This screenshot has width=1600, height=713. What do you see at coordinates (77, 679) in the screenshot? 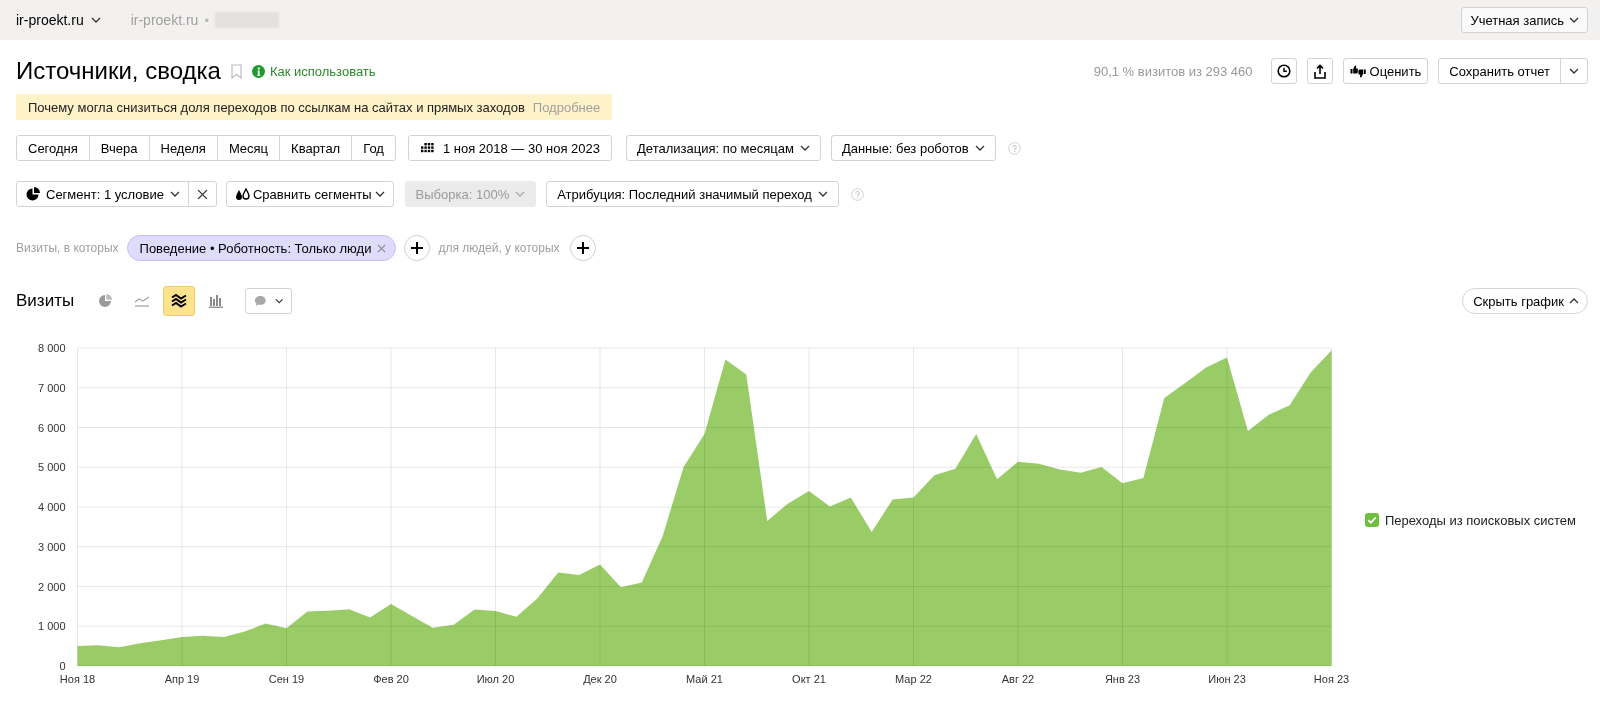
I see `x-axis-label: Ноя 18` at bounding box center [77, 679].